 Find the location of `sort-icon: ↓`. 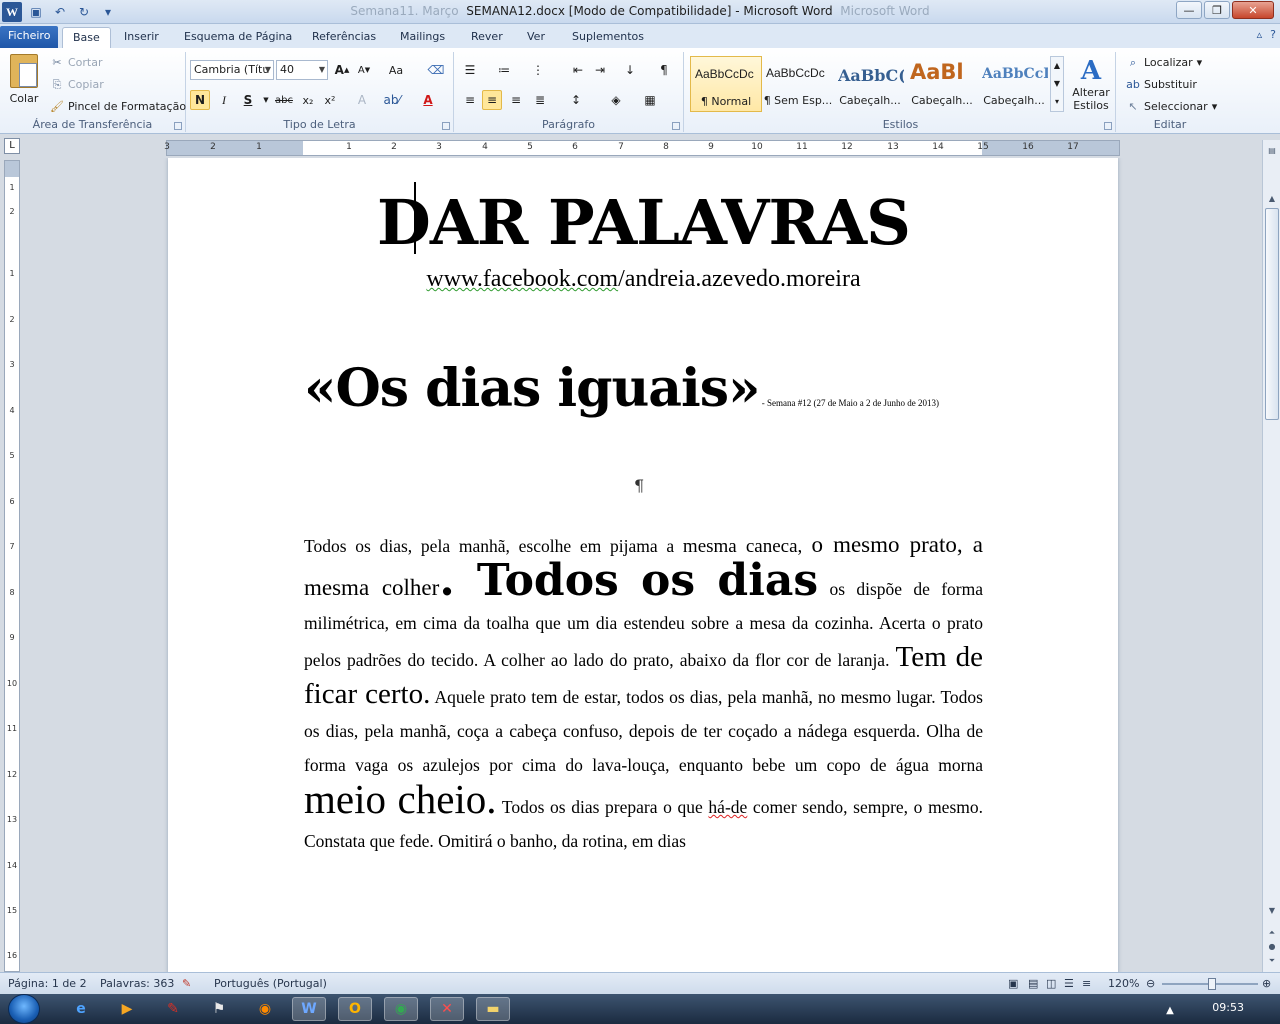

sort-icon: ↓ is located at coordinates (630, 70).